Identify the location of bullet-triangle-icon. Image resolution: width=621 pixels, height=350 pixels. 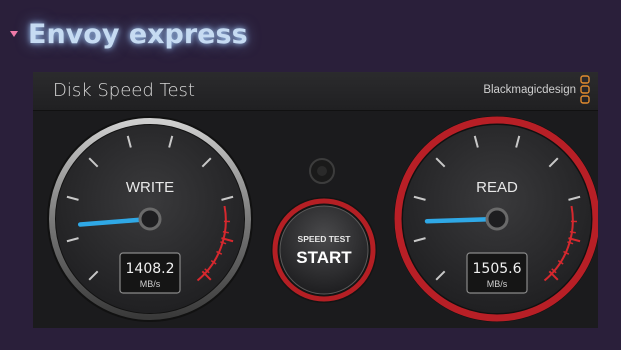
(14, 34).